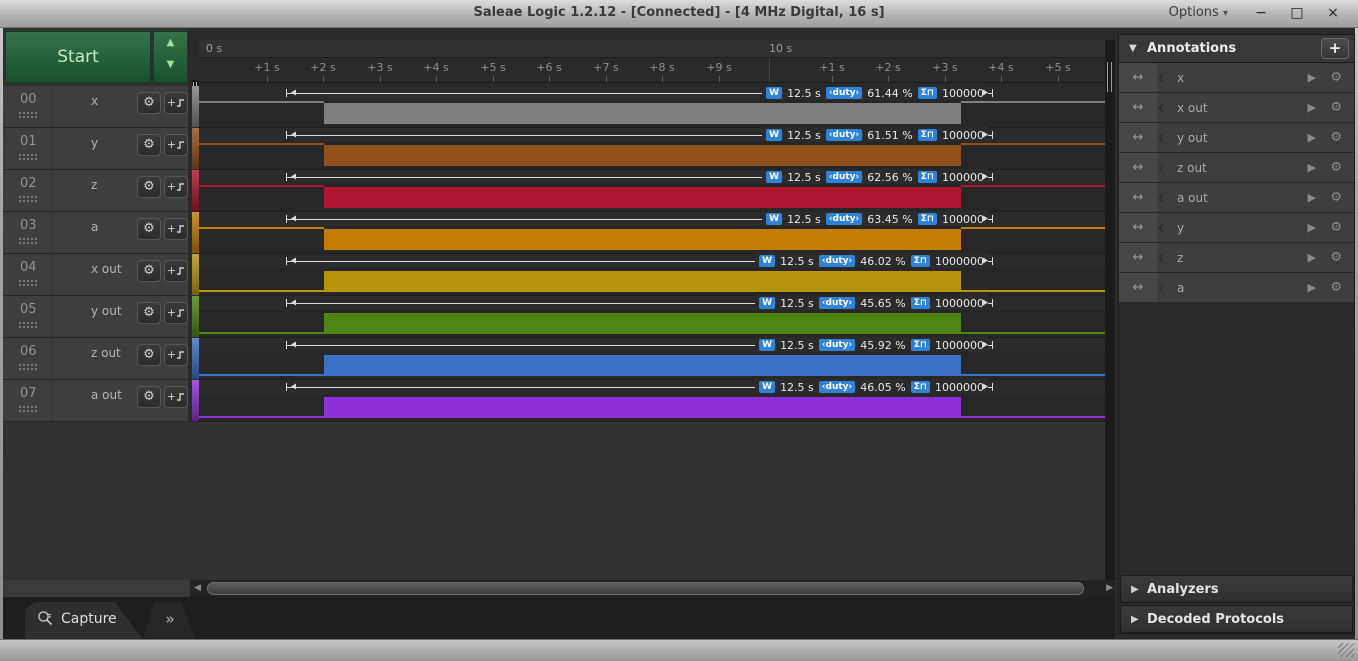 The width and height of the screenshot is (1358, 661). What do you see at coordinates (639, 261) in the screenshot?
I see `measurement-range-line: W 12.5 s ‹duty› 46.02 % Σ⊓ 1000000` at bounding box center [639, 261].